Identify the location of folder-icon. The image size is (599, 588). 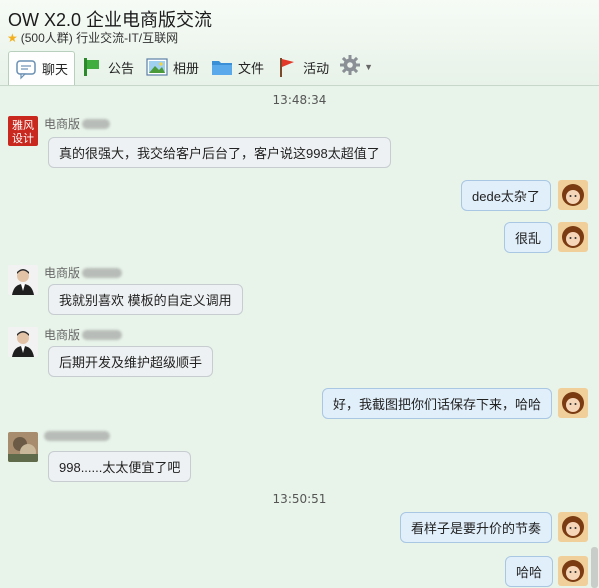
(222, 67).